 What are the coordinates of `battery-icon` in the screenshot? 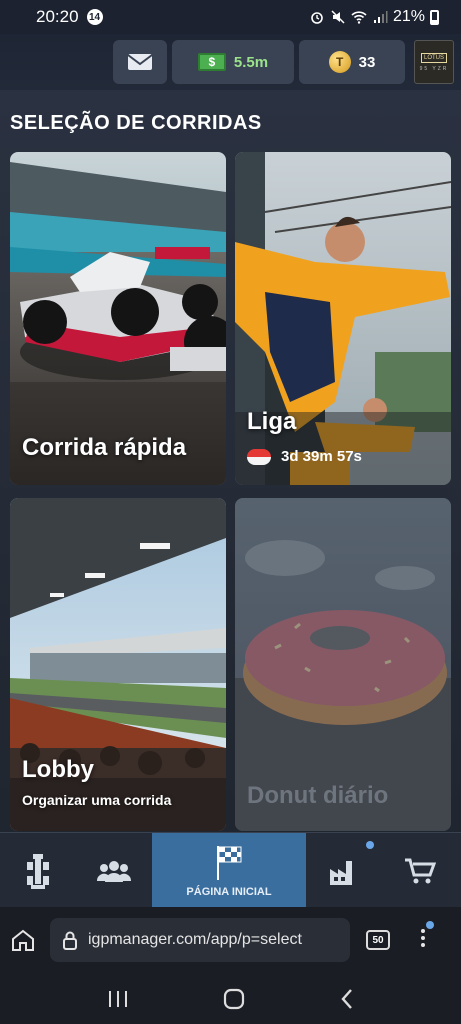 It's located at (434, 17).